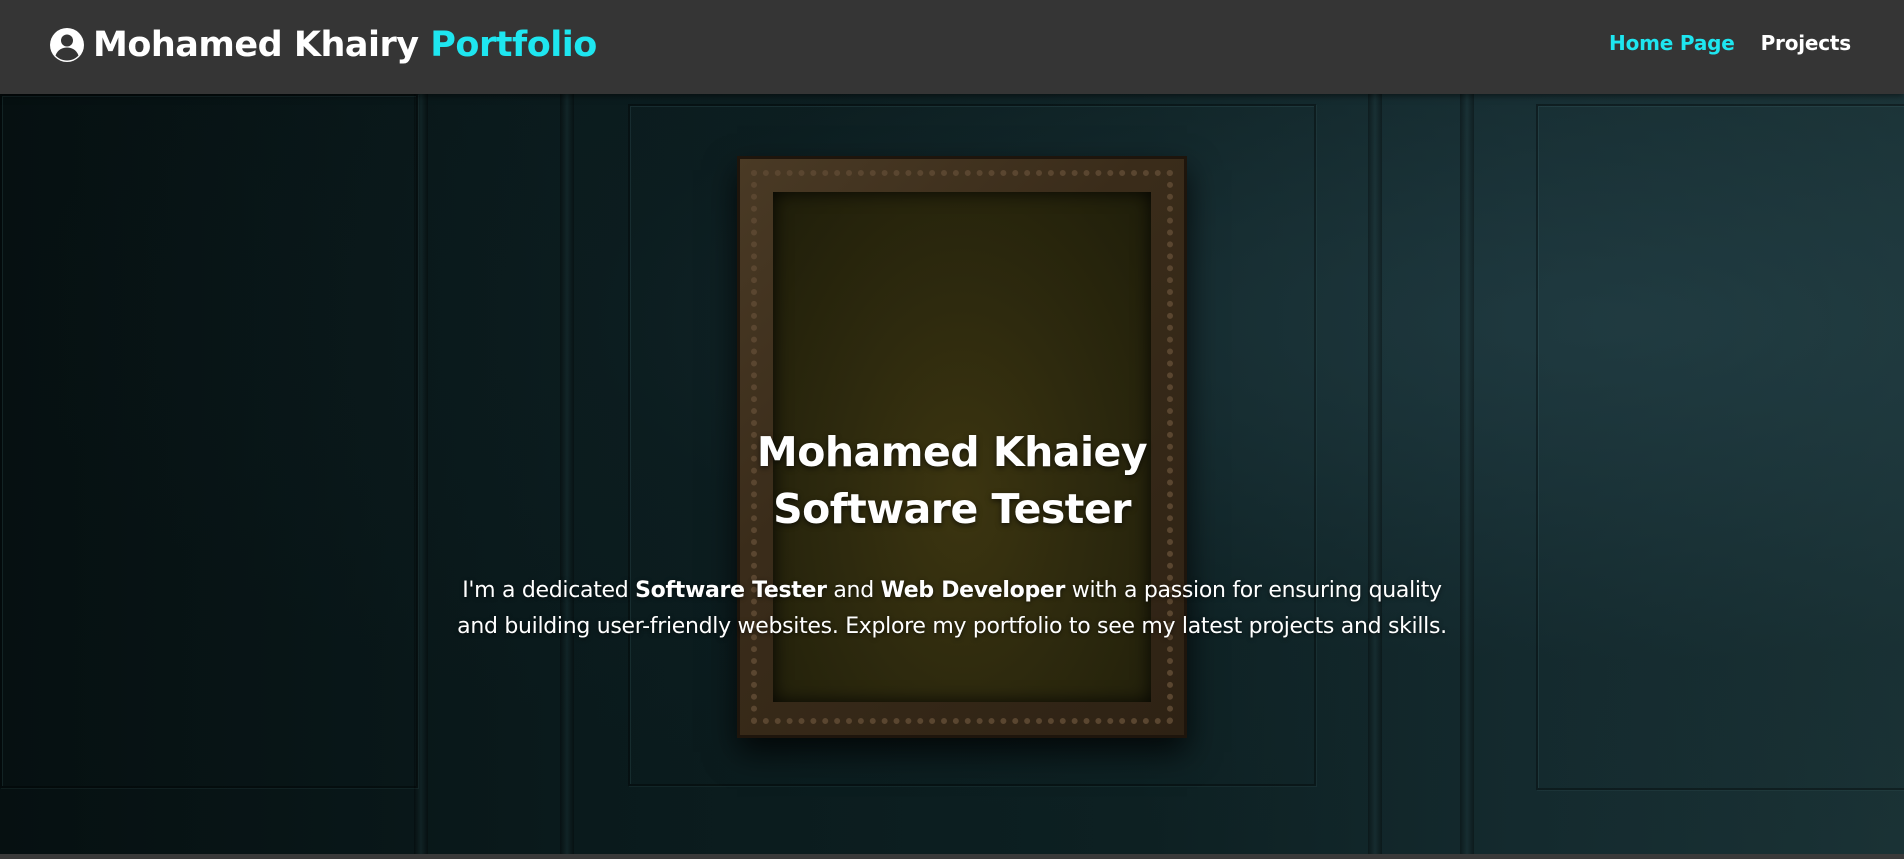  Describe the element at coordinates (853, 590) in the screenshot. I see `hero-desc-text: and` at that location.